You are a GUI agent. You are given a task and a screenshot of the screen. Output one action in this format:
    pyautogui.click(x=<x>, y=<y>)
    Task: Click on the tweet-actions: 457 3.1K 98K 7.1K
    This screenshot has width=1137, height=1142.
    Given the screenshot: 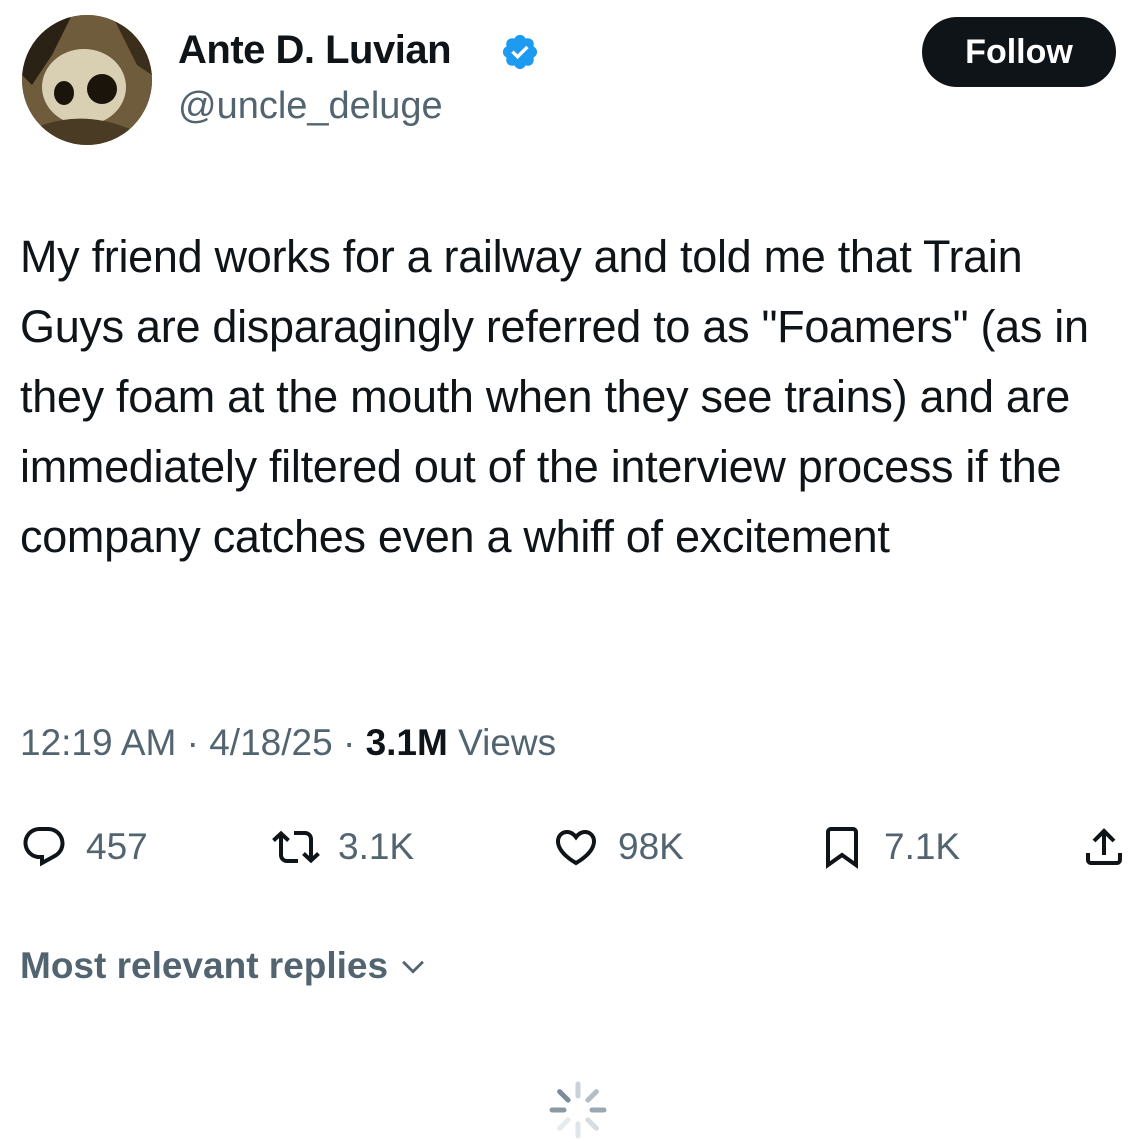 What is the action you would take?
    pyautogui.click(x=568, y=847)
    